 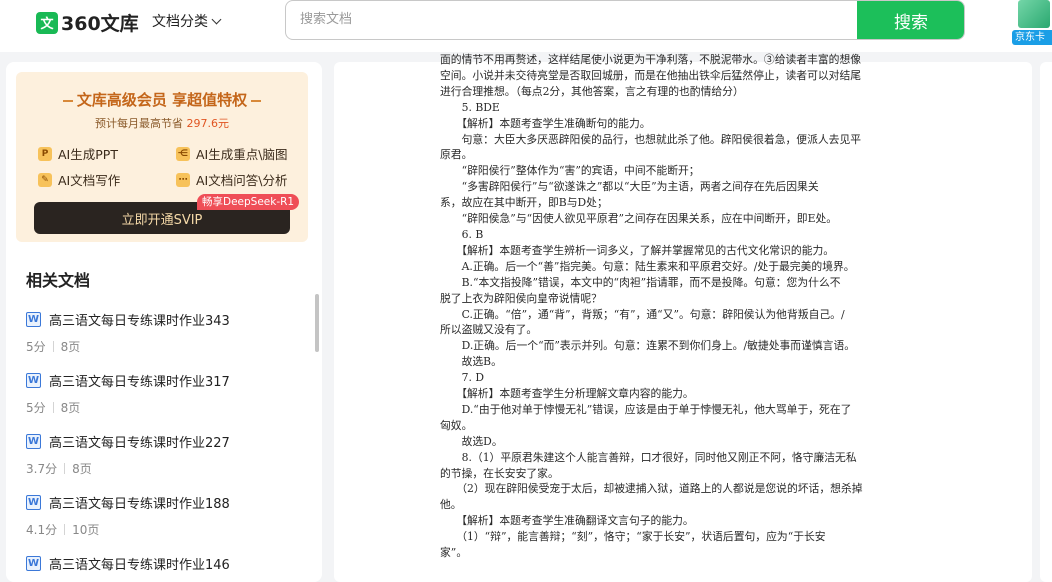 I want to click on document-line: D.正确。后一个“而”表示并列。句意：连累不到你们身上。/敏捷处事而谨慎言语。, so click(x=648, y=346).